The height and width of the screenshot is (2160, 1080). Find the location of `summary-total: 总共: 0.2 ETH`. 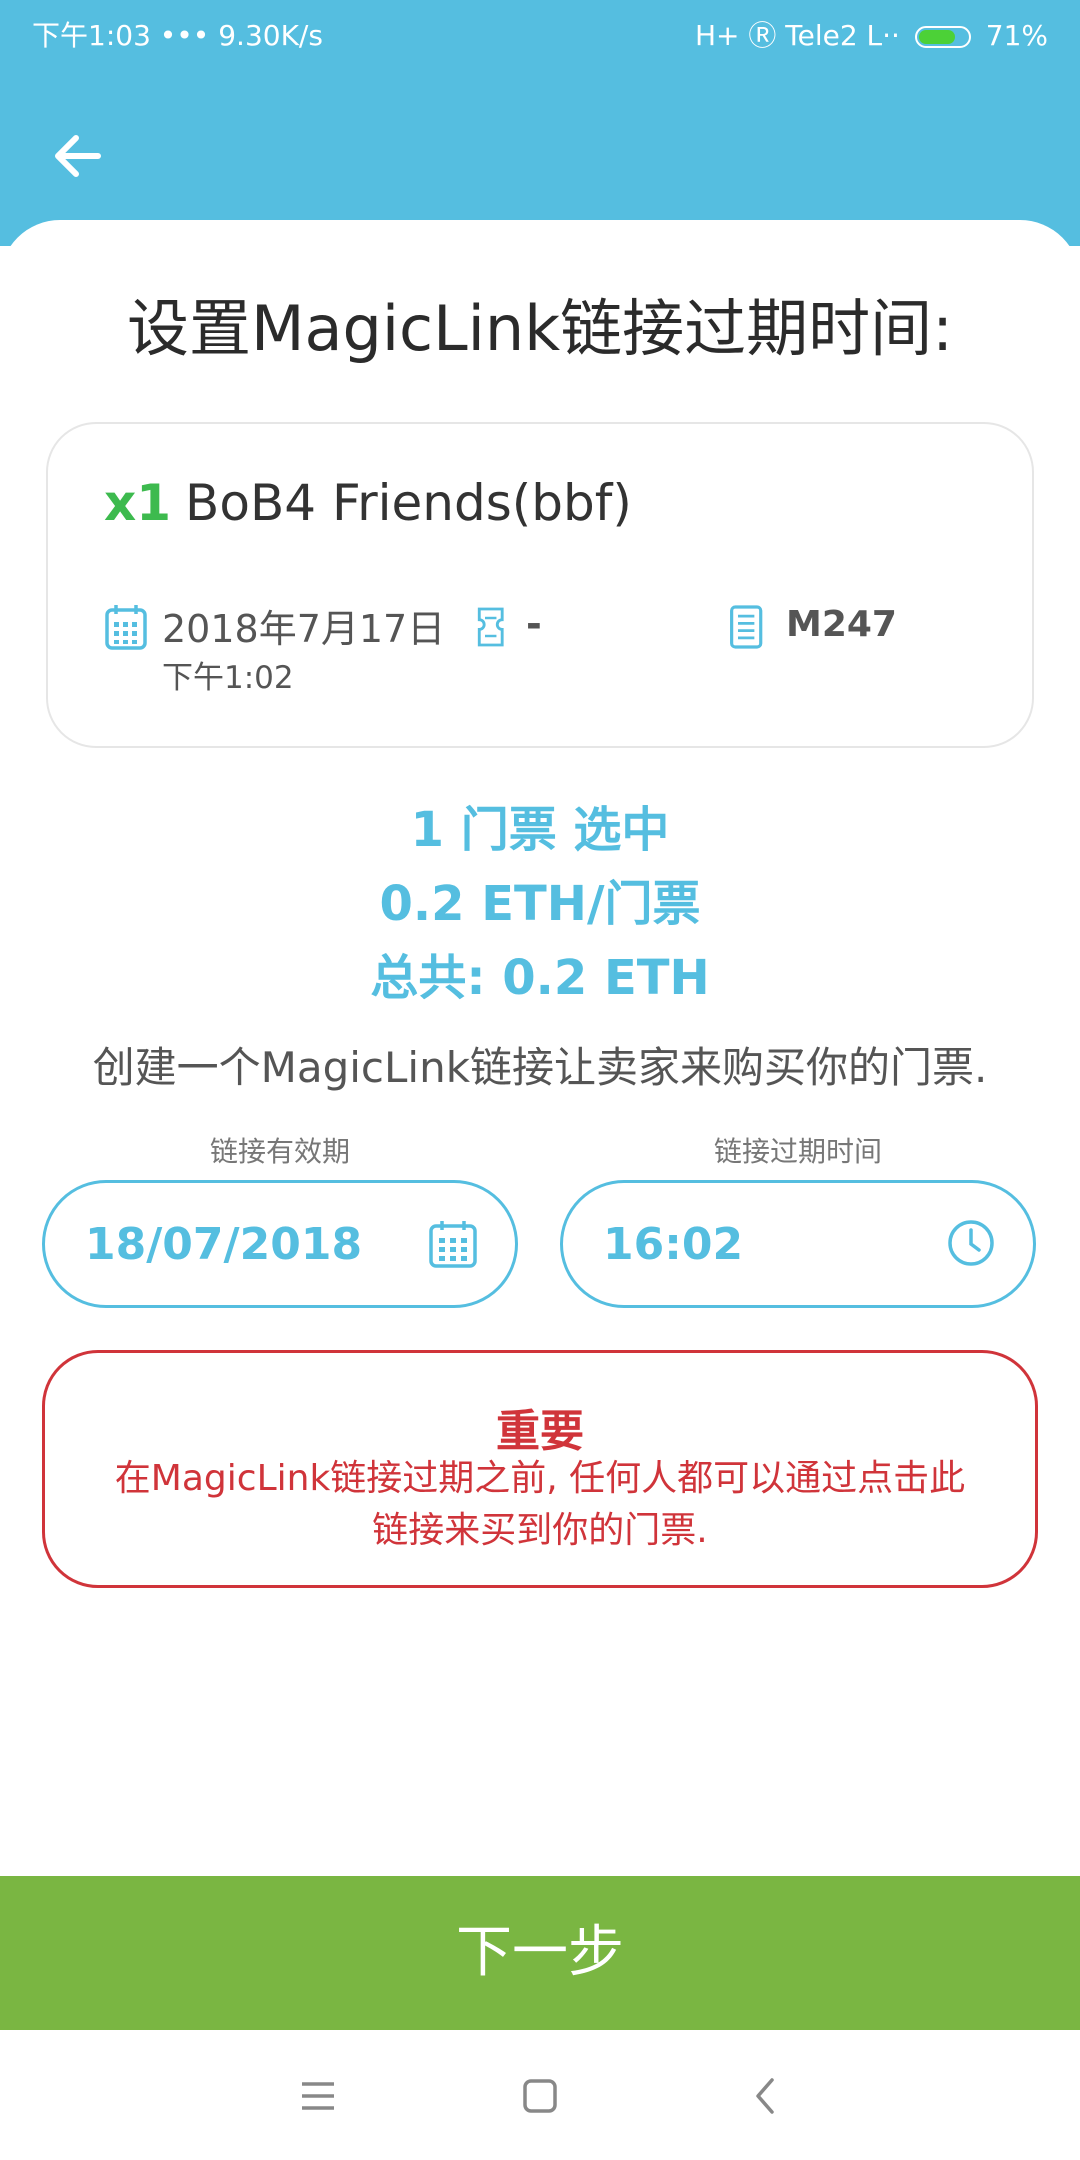

summary-total: 总共: 0.2 ETH is located at coordinates (540, 978).